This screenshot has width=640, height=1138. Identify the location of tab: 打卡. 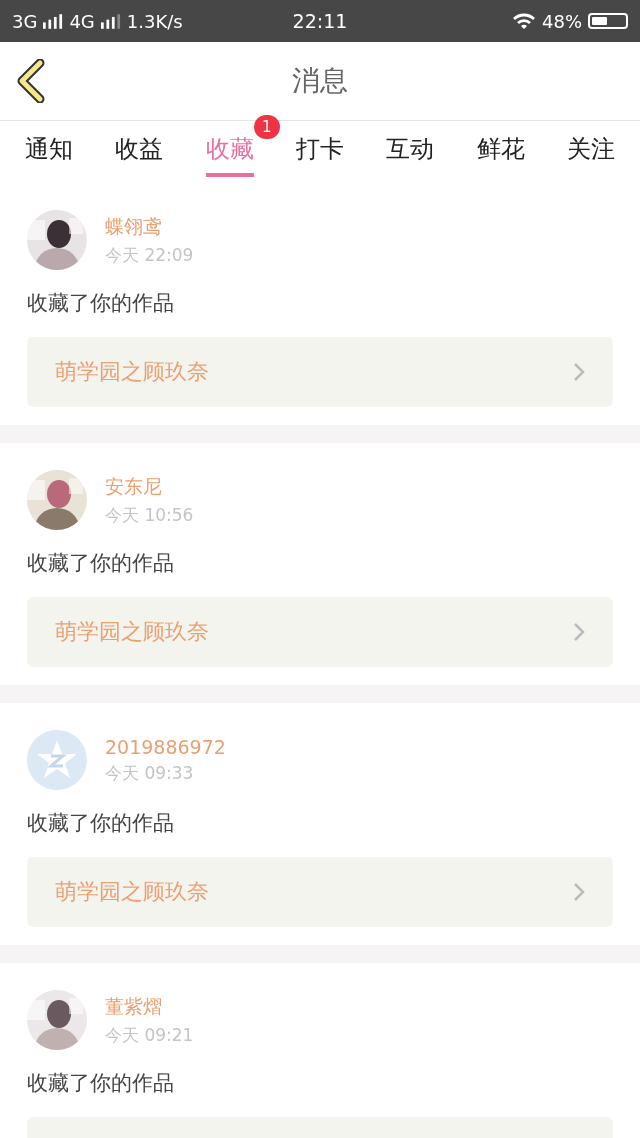
(320, 152).